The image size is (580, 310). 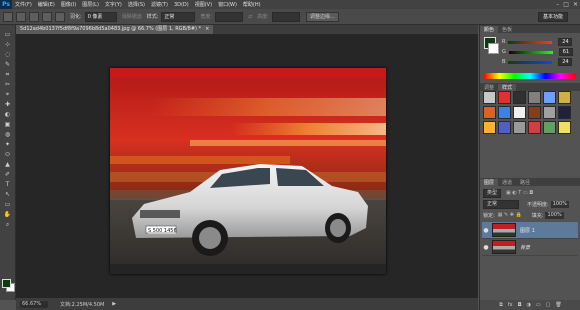 I want to click on hand-tool-icon: ✋, so click(x=7, y=214).